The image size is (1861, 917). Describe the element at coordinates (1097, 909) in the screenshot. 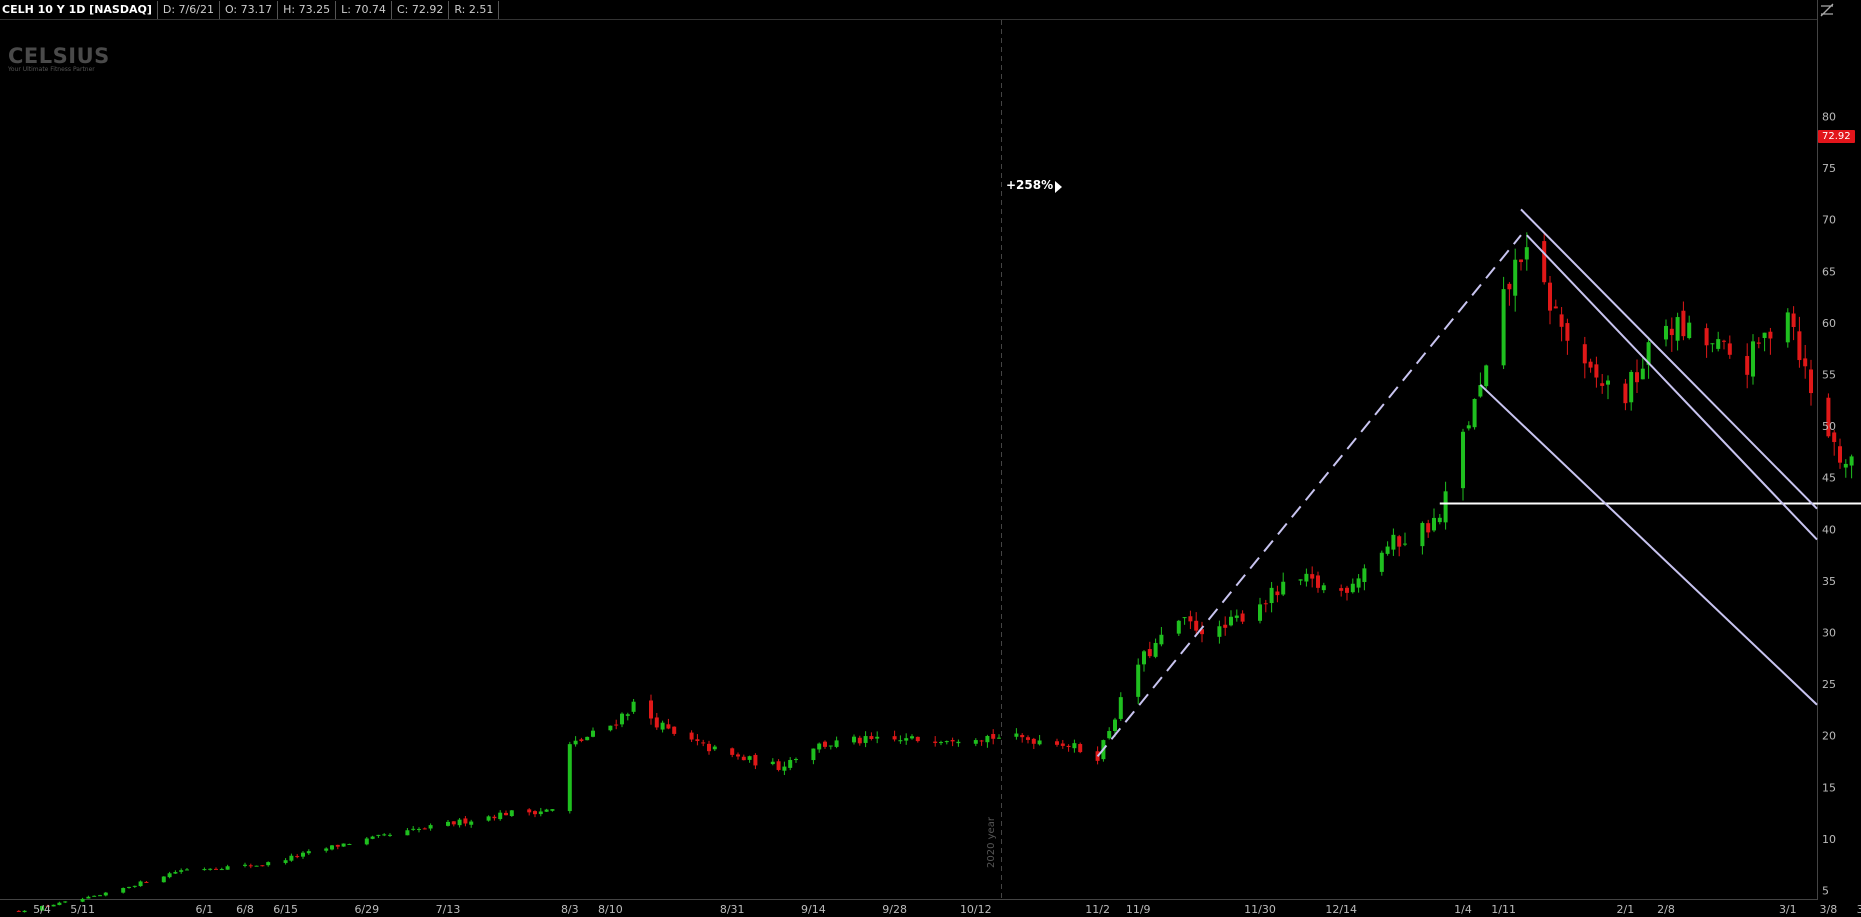

I see `x-tick-label: 11/2` at that location.